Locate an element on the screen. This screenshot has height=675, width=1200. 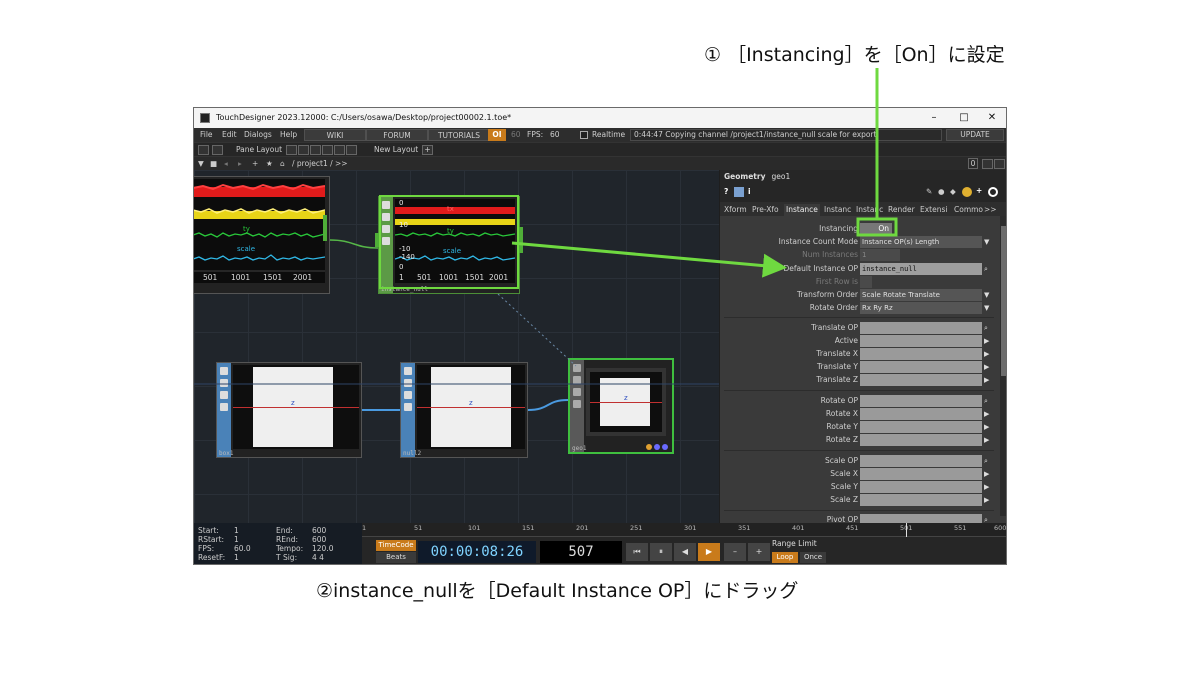
active-field is located at coordinates (921, 341).